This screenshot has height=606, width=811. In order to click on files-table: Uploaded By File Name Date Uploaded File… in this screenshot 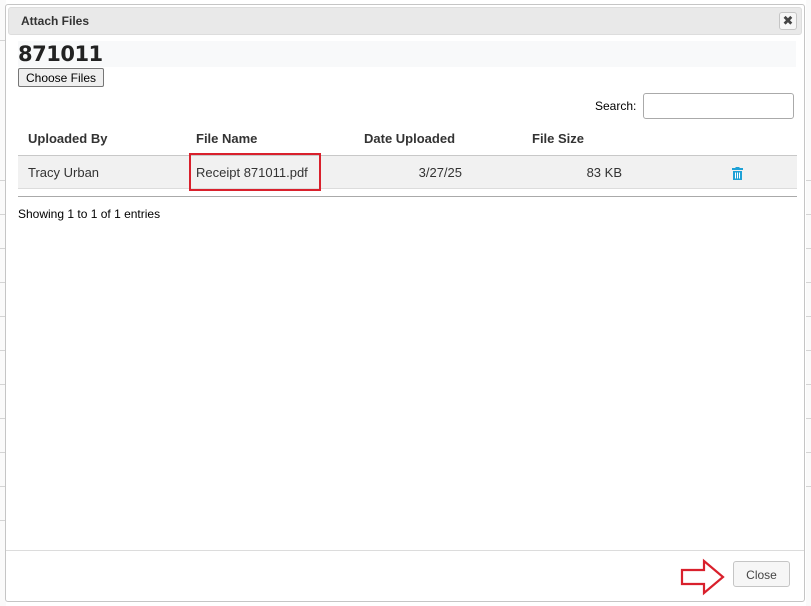, I will do `click(407, 155)`.